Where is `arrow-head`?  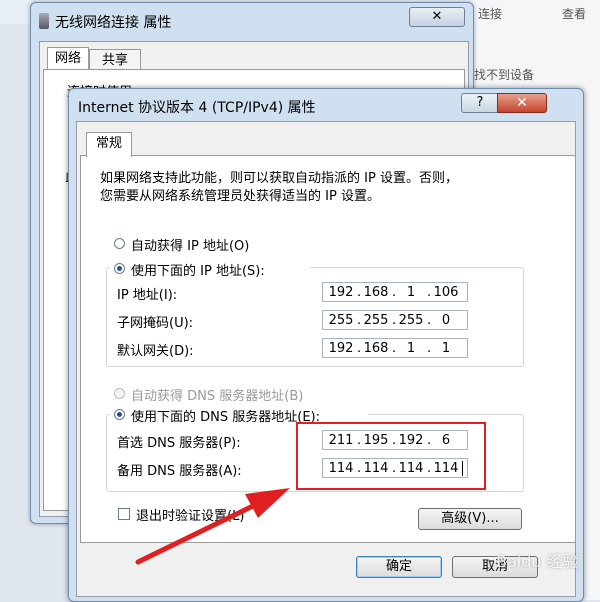 arrow-head is located at coordinates (267, 503).